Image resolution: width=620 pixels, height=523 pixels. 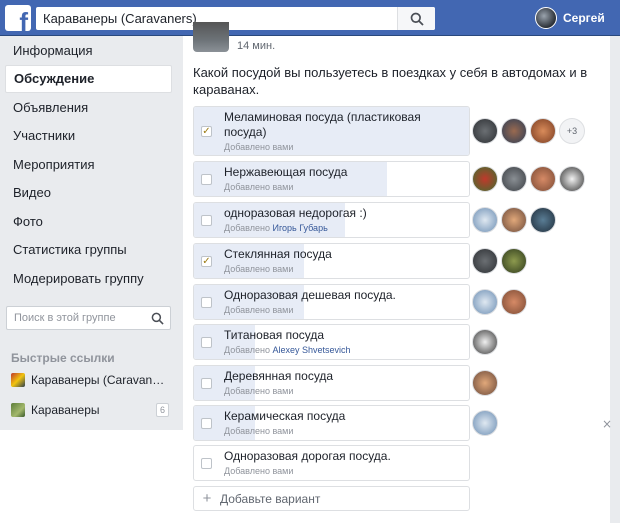 I want to click on top-bar: f Сергей, so click(x=310, y=18).